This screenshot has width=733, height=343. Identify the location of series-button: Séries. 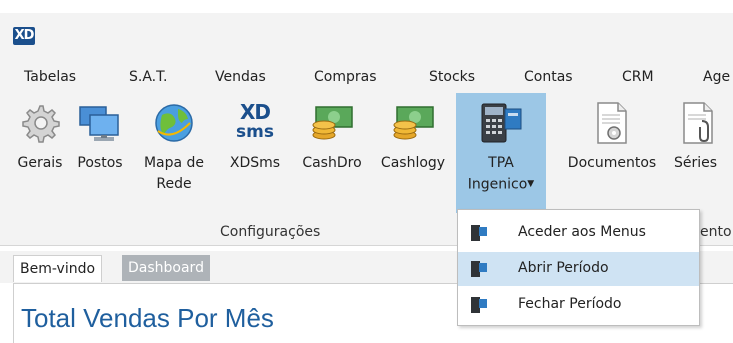
(700, 153).